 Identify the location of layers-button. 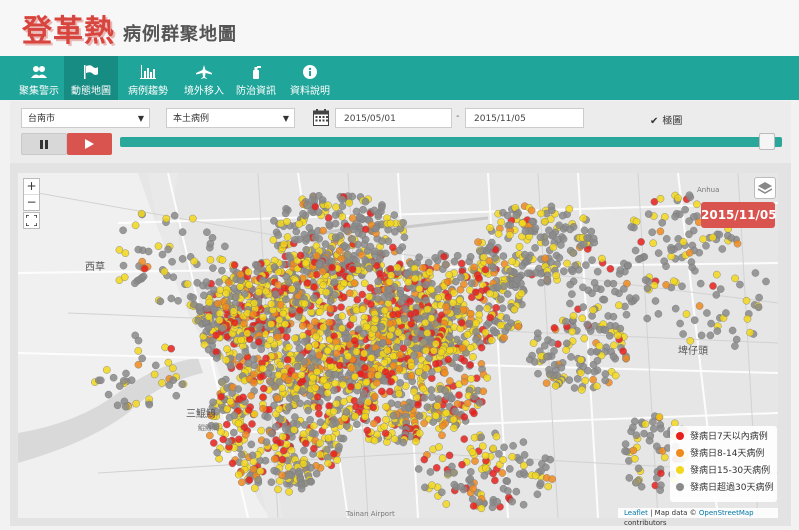
(765, 188).